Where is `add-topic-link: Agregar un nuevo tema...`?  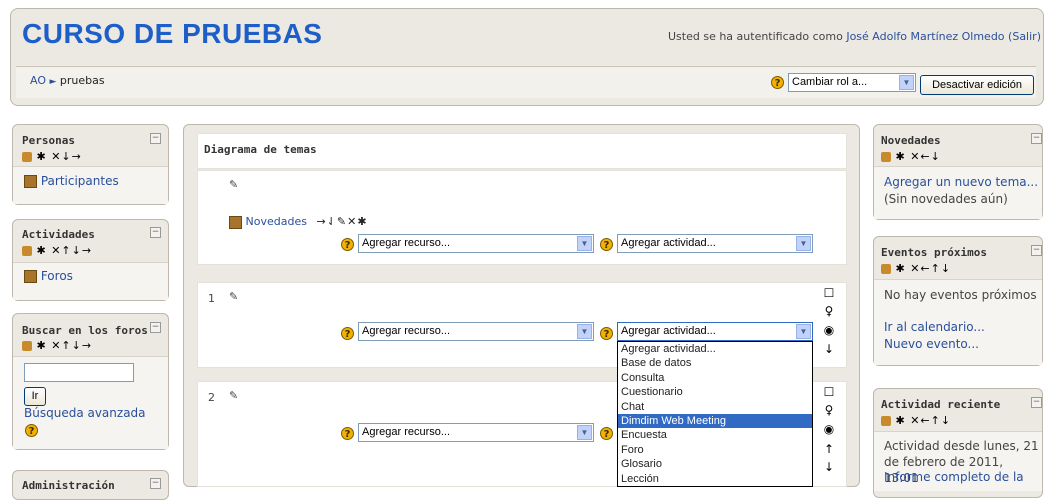 add-topic-link: Agregar un nuevo tema... is located at coordinates (961, 182).